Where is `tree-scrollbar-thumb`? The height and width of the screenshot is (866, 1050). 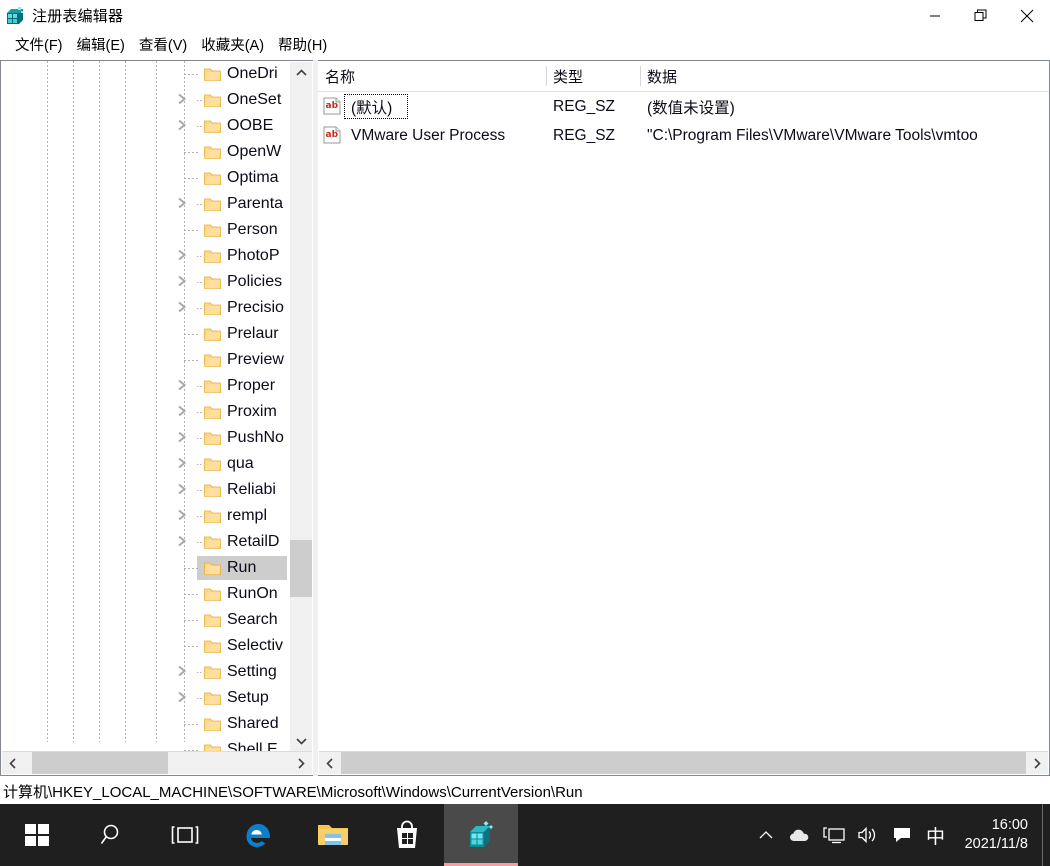
tree-scrollbar-thumb is located at coordinates (301, 568).